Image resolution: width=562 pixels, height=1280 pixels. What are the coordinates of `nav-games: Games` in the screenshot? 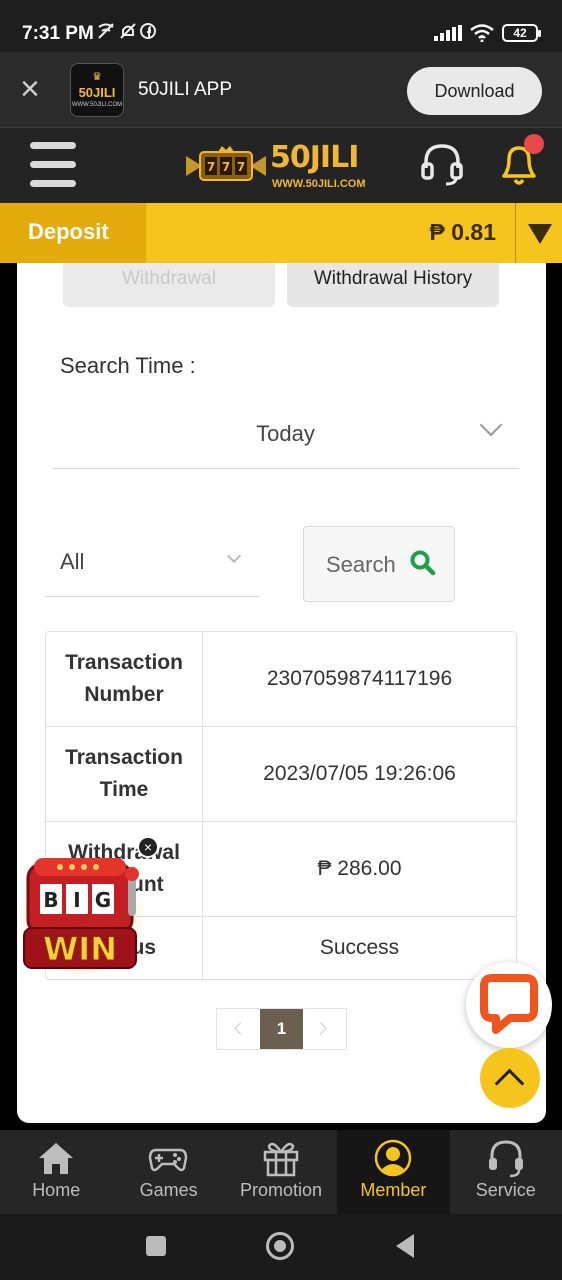 It's located at (168, 1172).